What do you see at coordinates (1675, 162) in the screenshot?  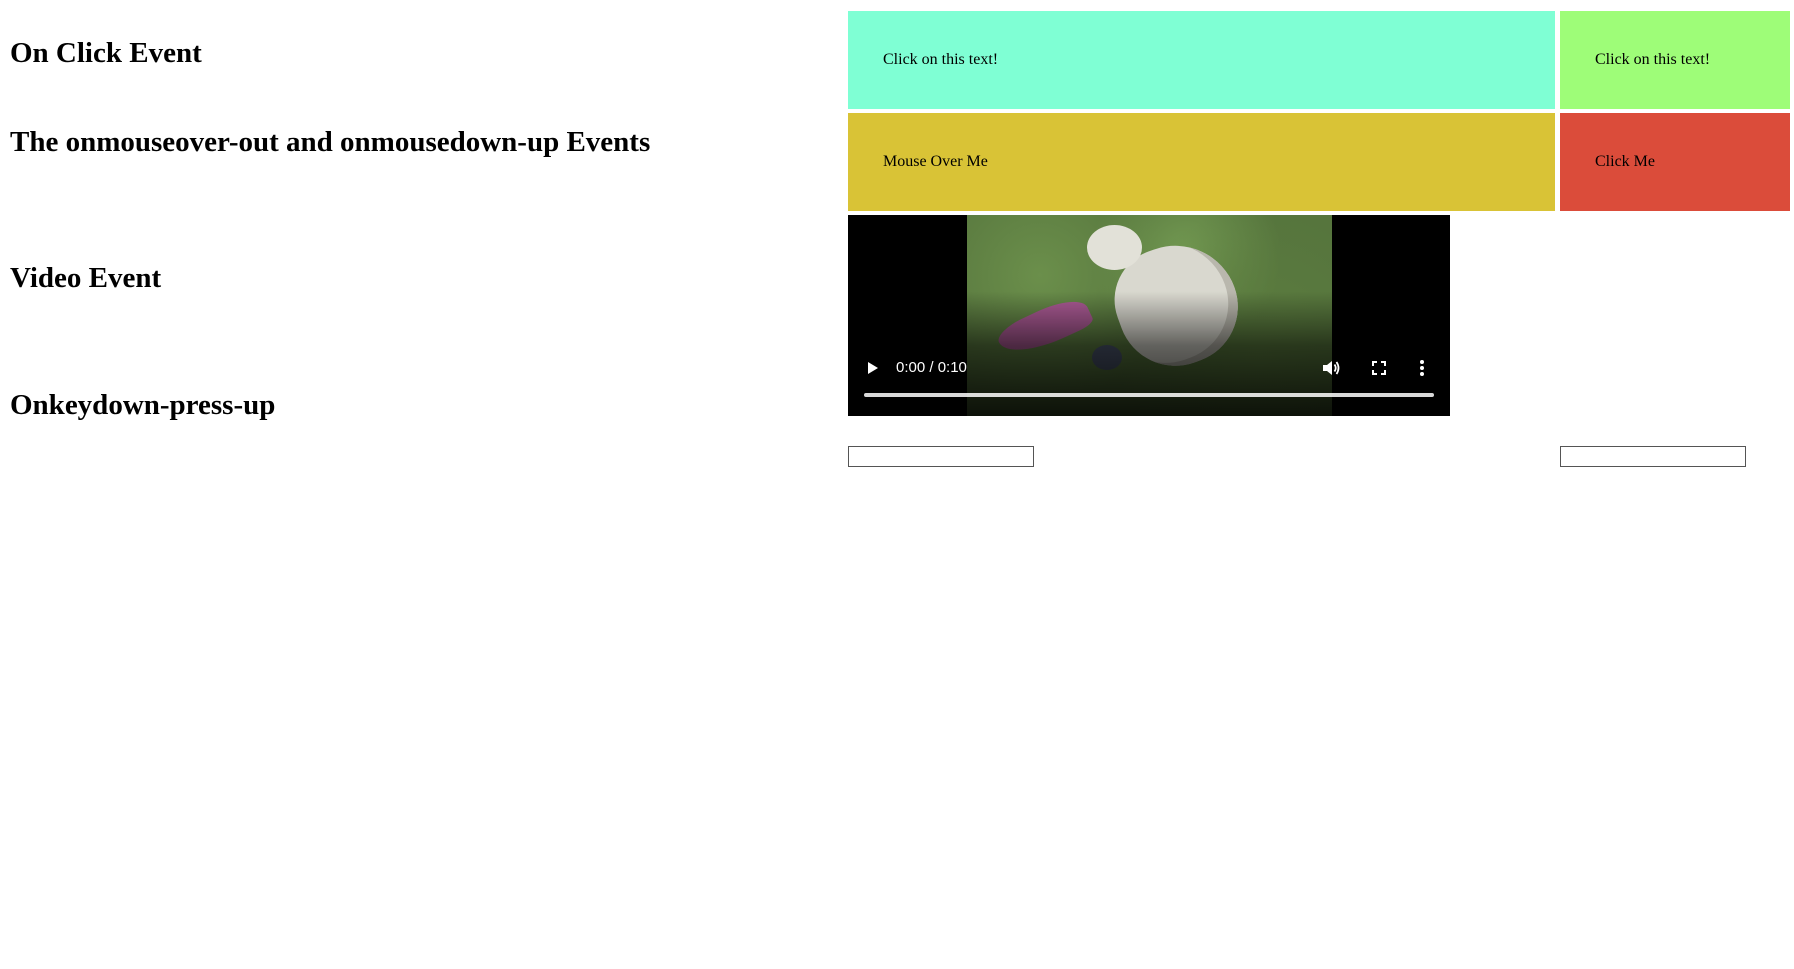 I see `click-me-box: Click Me` at bounding box center [1675, 162].